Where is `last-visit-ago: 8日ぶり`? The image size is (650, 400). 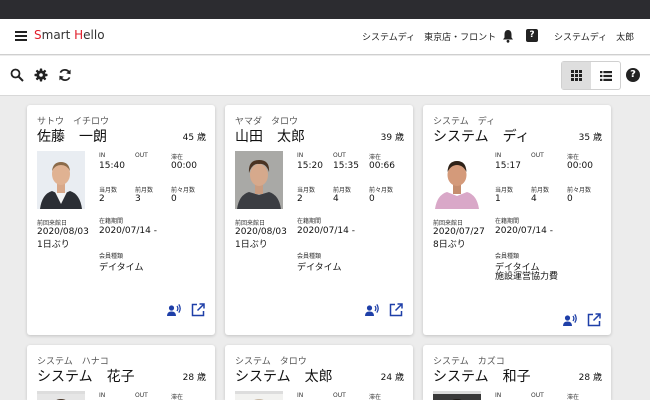
last-visit-ago: 8日ぶり is located at coordinates (449, 245).